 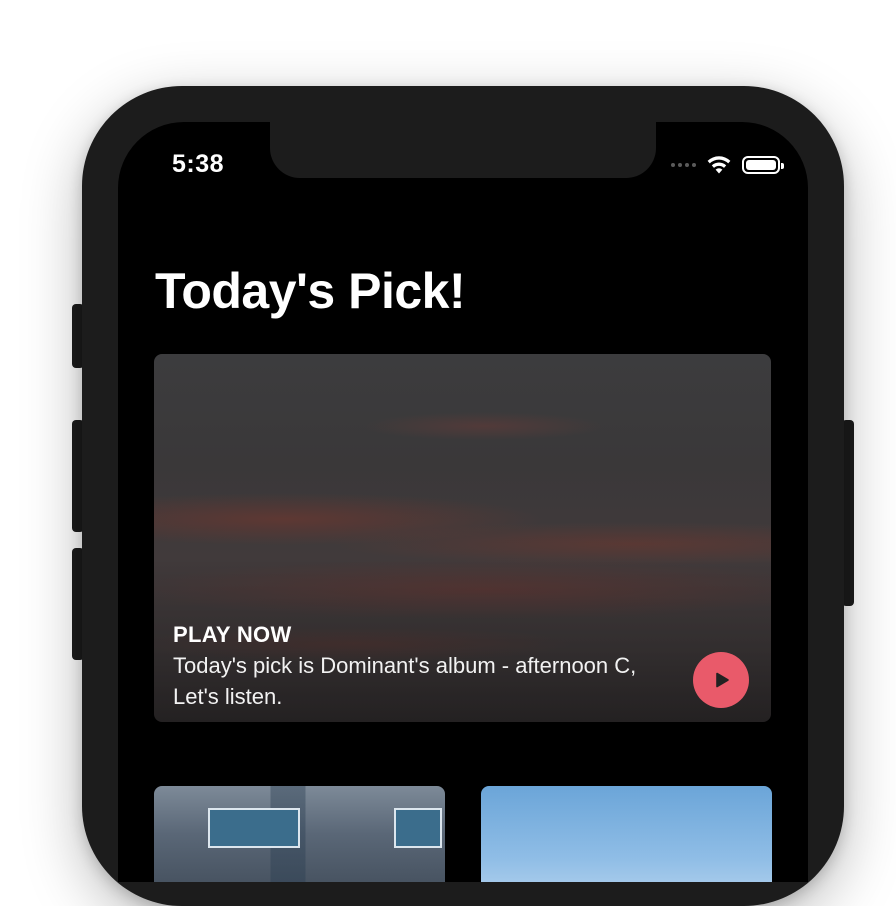 What do you see at coordinates (232, 634) in the screenshot?
I see `hero-kicker: PLAY NOW` at bounding box center [232, 634].